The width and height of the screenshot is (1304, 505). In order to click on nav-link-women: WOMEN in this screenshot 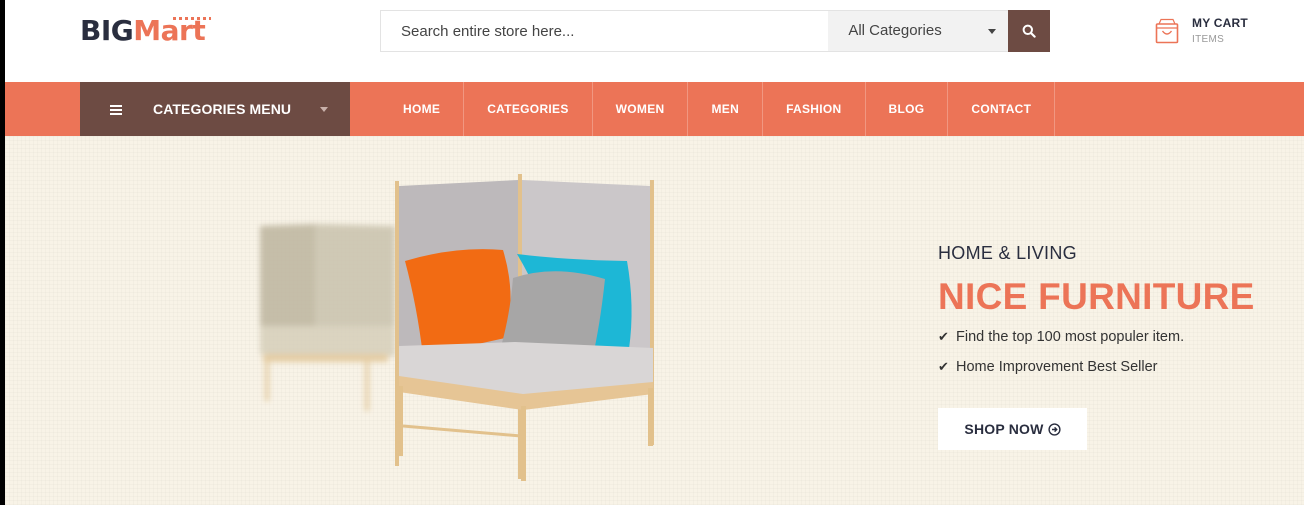, I will do `click(641, 109)`.